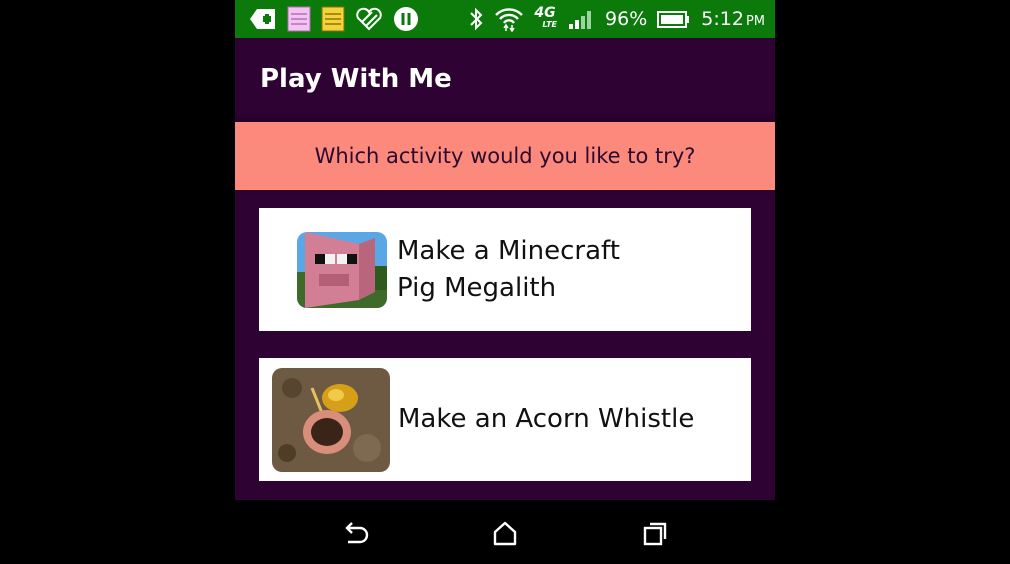 The width and height of the screenshot is (1010, 564). I want to click on back-icon, so click(355, 533).